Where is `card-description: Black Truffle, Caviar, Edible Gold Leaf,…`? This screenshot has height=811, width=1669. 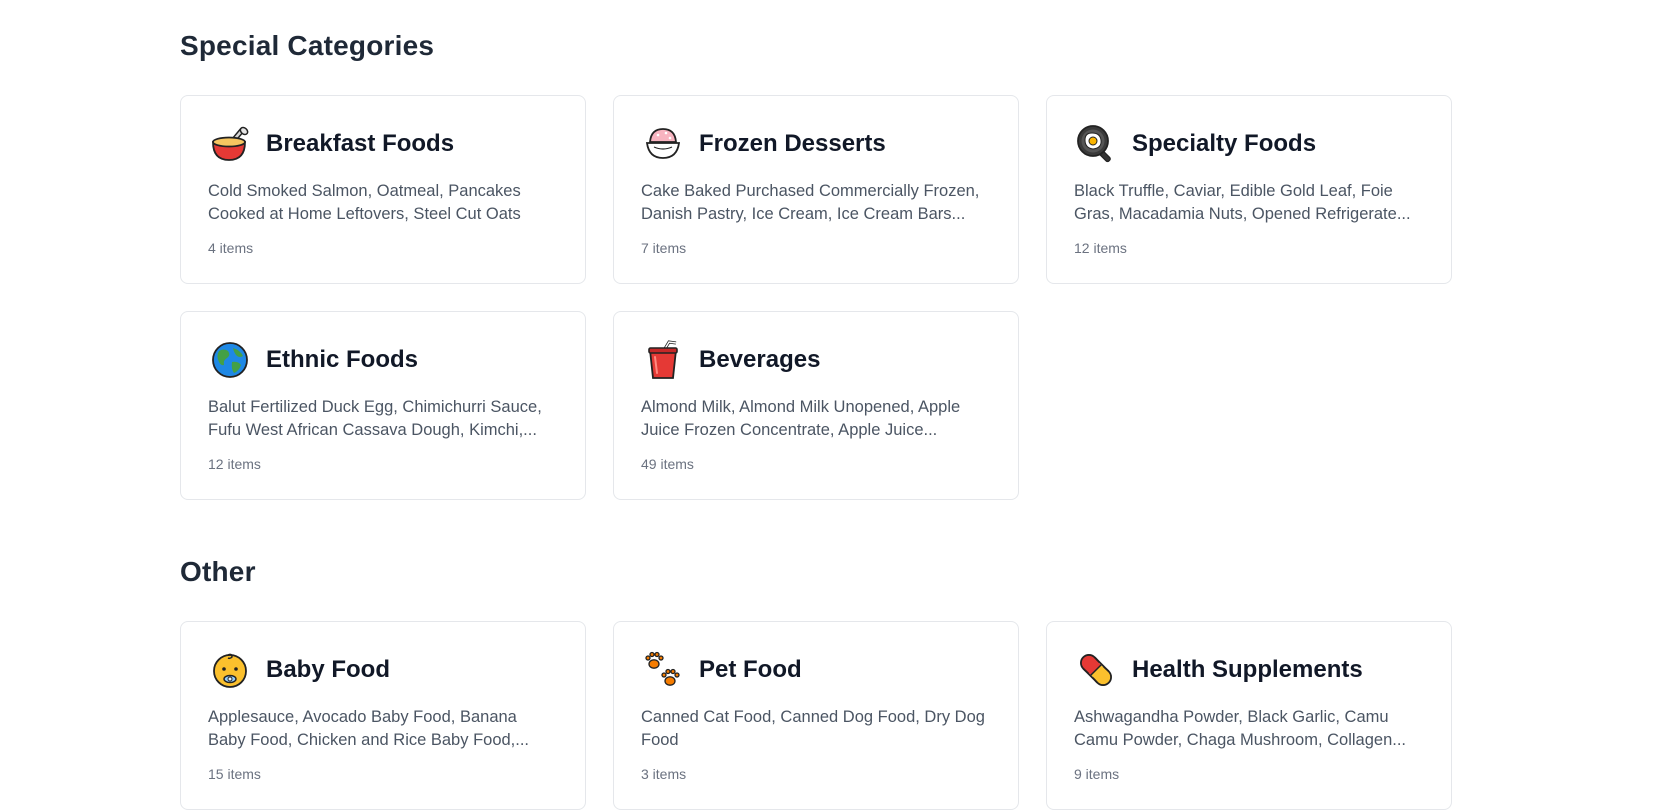
card-description: Black Truffle, Caviar, Edible Gold Leaf,… is located at coordinates (1242, 202).